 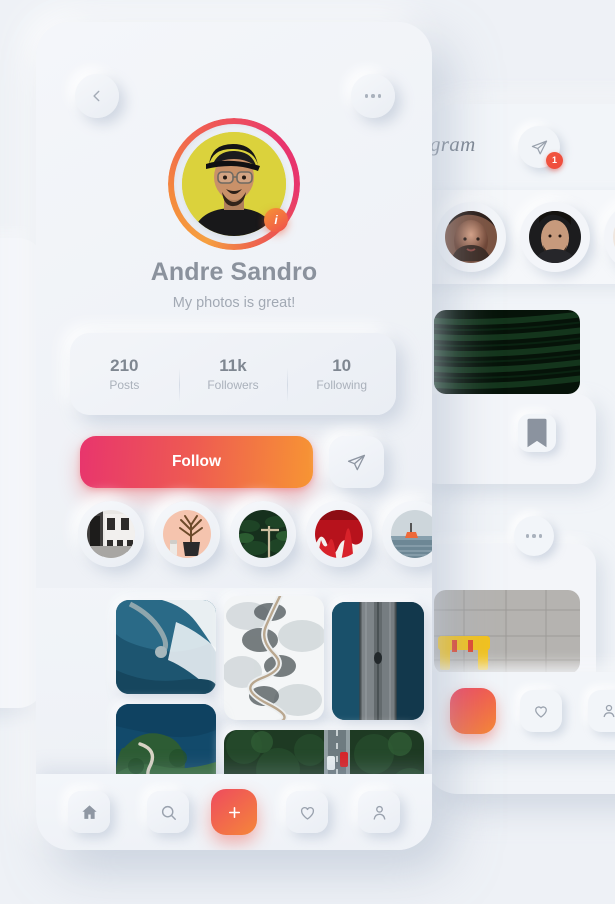 What do you see at coordinates (554, 160) in the screenshot?
I see `feed-send-badge: 1` at bounding box center [554, 160].